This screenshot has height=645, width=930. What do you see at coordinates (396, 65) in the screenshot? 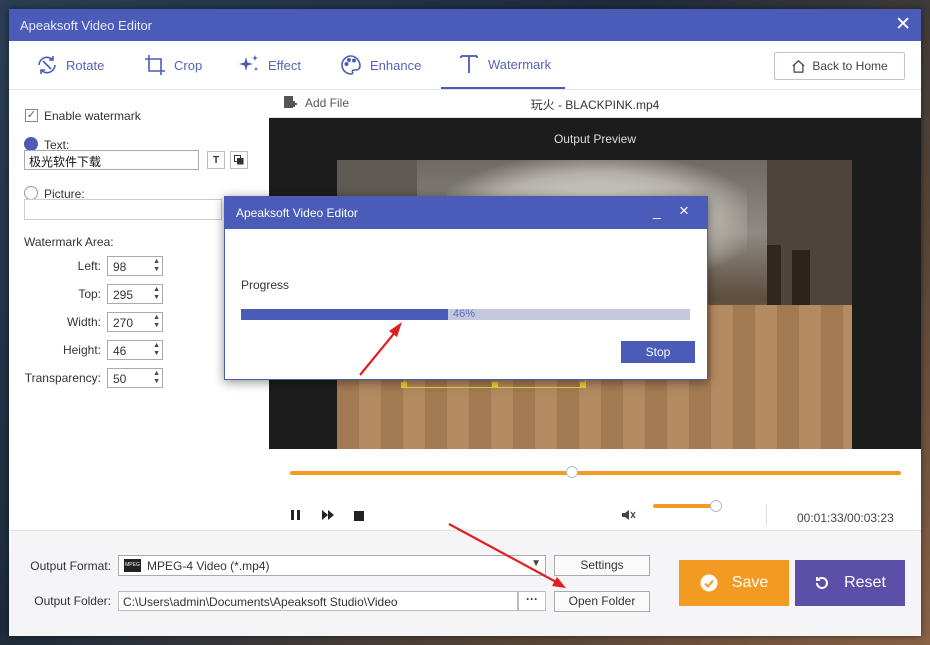
I see `tab-enhance-label: Enhance` at bounding box center [396, 65].